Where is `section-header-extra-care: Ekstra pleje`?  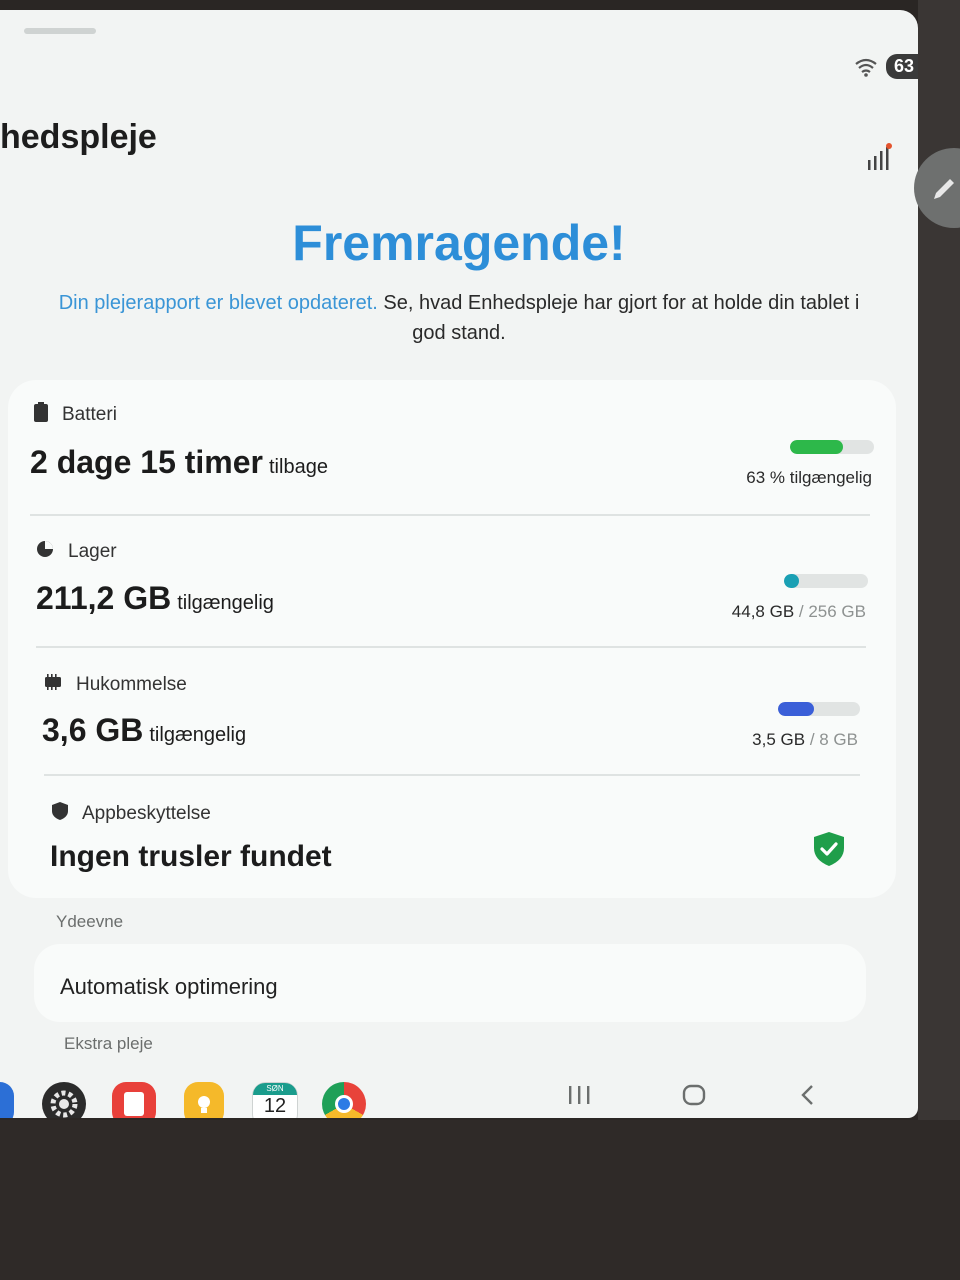 section-header-extra-care: Ekstra pleje is located at coordinates (108, 1043).